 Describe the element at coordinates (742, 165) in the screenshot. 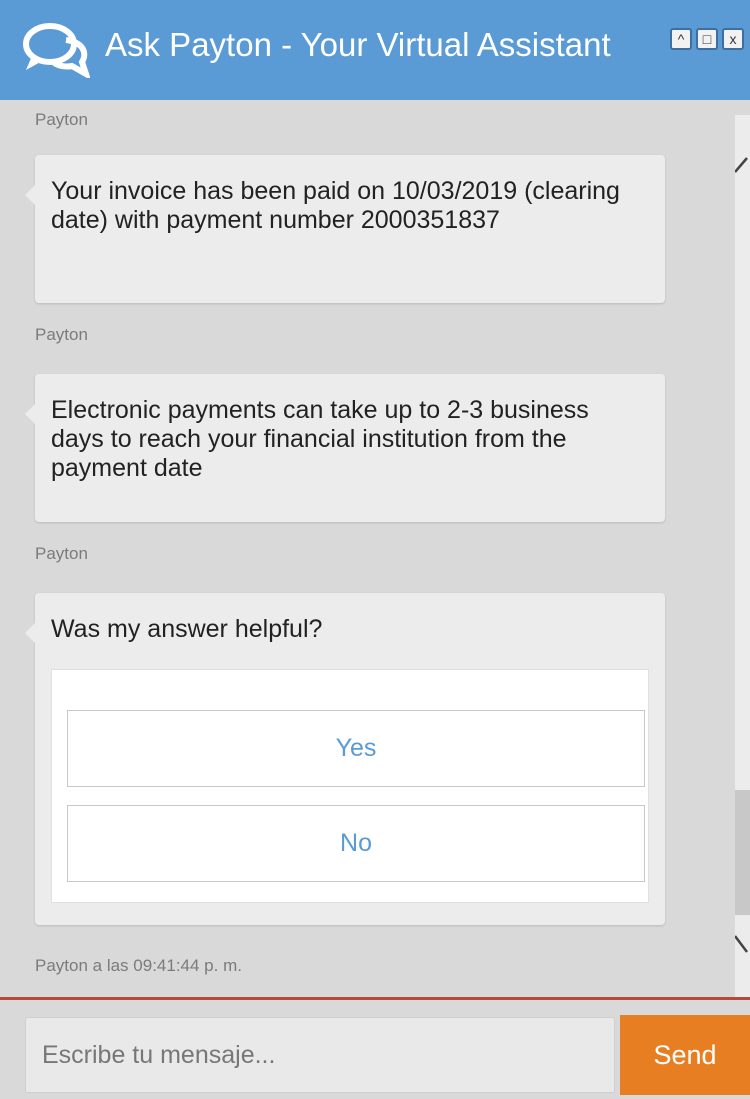

I see `scroll-up-icon` at that location.